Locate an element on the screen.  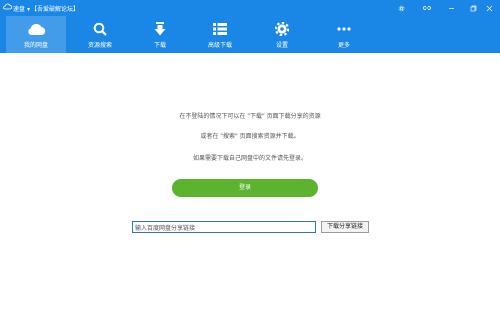
tab-download: 下载 is located at coordinates (160, 34).